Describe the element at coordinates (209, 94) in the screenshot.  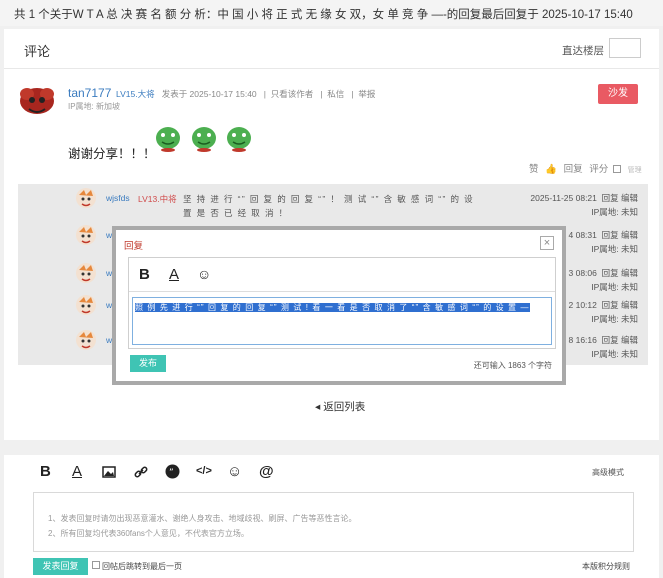
I see `post-time: 发表于 2025-10-17 15:40` at that location.